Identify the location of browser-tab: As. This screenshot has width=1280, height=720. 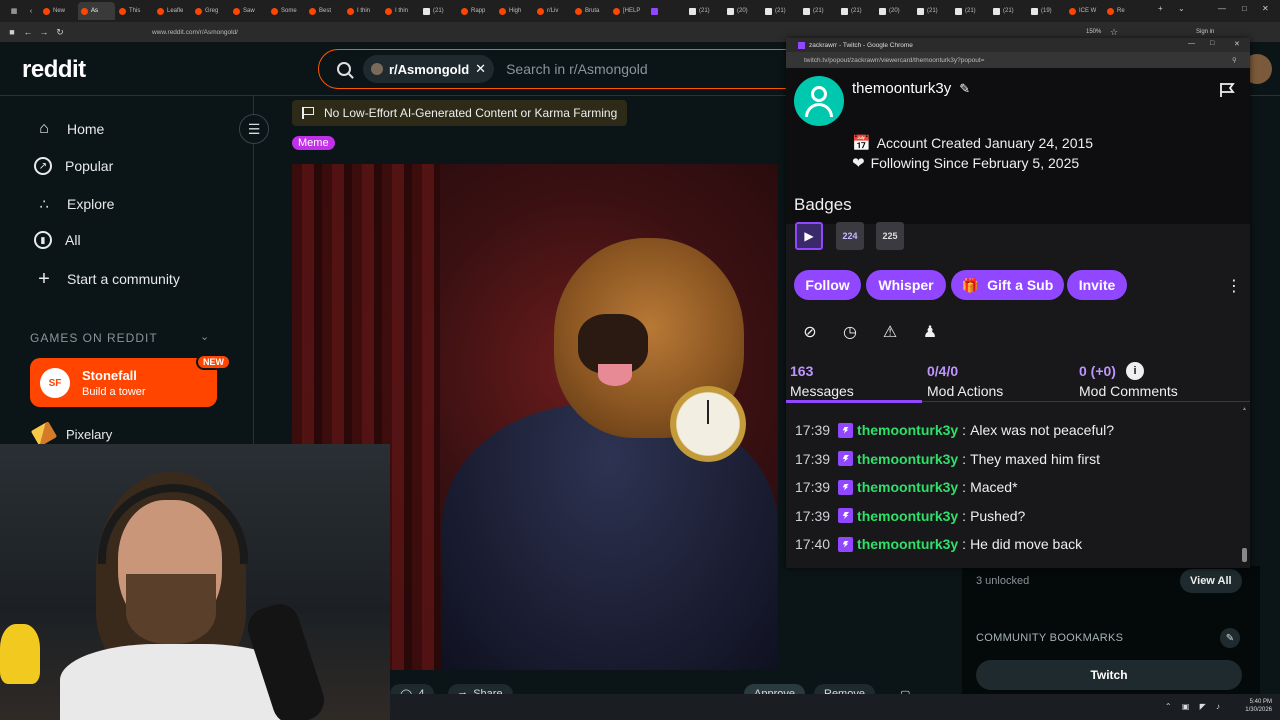
(96, 11).